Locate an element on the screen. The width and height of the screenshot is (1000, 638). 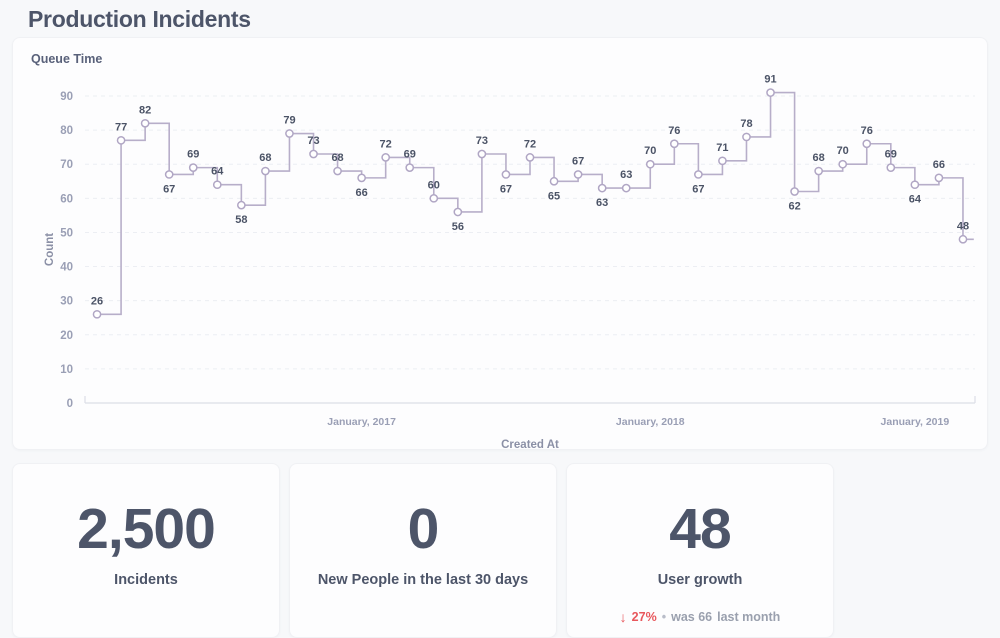
y-axis-tick-label: 10 is located at coordinates (66, 370).